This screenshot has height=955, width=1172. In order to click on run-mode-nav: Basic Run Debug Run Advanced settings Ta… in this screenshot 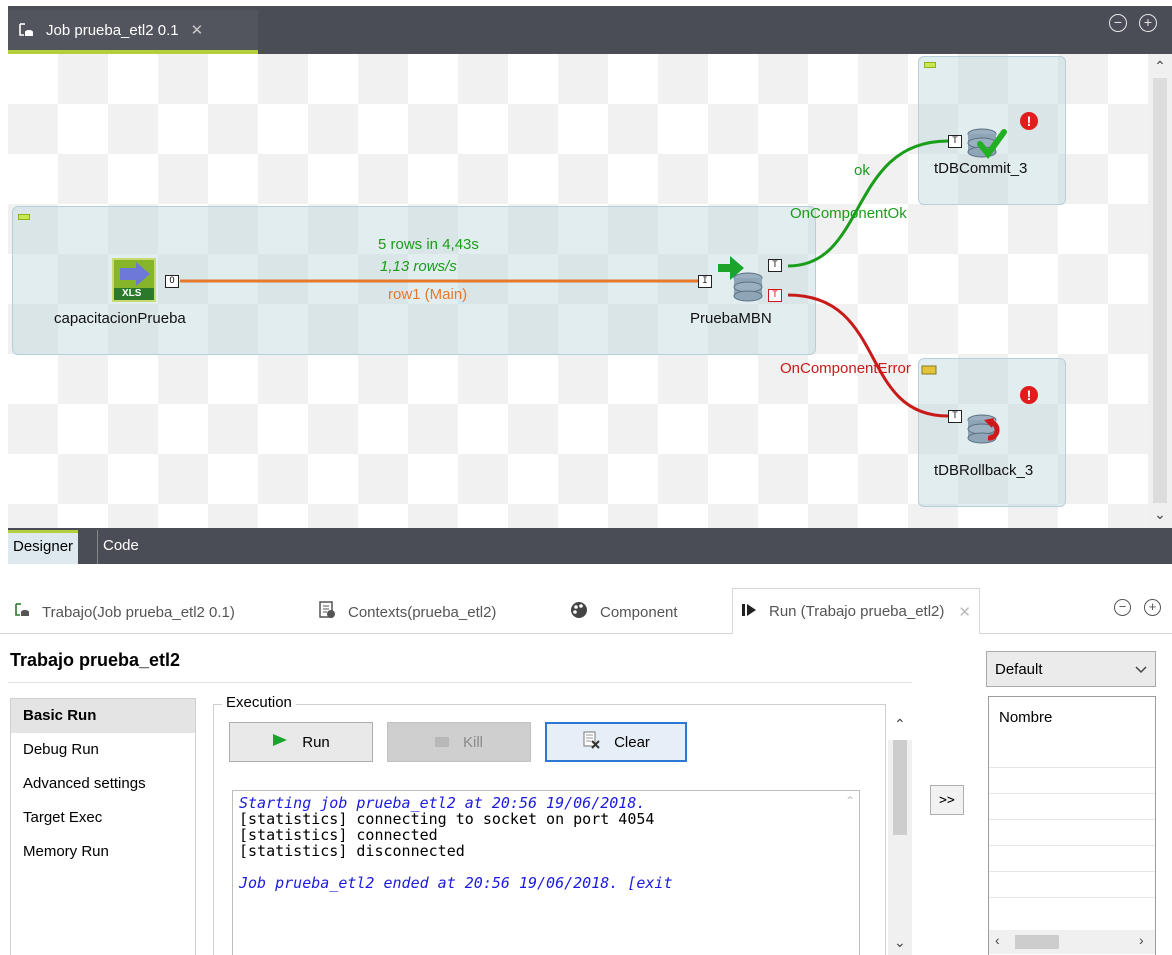, I will do `click(103, 826)`.